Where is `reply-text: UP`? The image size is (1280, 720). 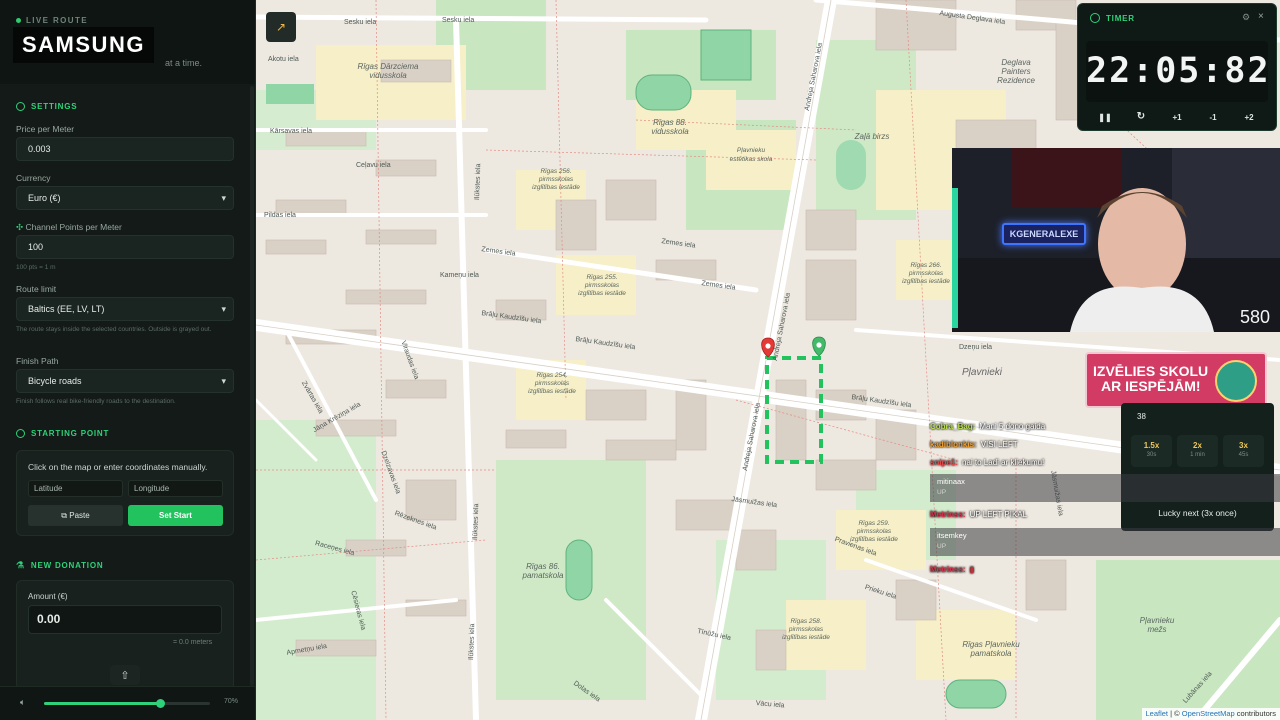 reply-text: UP is located at coordinates (942, 492).